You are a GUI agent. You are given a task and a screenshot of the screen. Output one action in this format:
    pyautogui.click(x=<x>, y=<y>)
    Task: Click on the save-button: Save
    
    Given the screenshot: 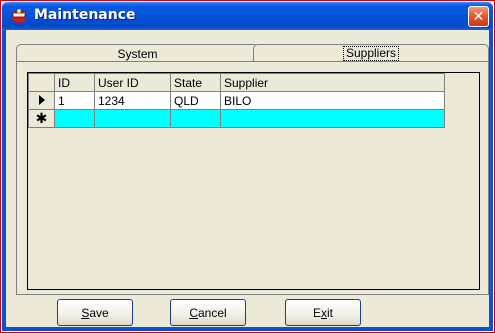 What is the action you would take?
    pyautogui.click(x=95, y=312)
    